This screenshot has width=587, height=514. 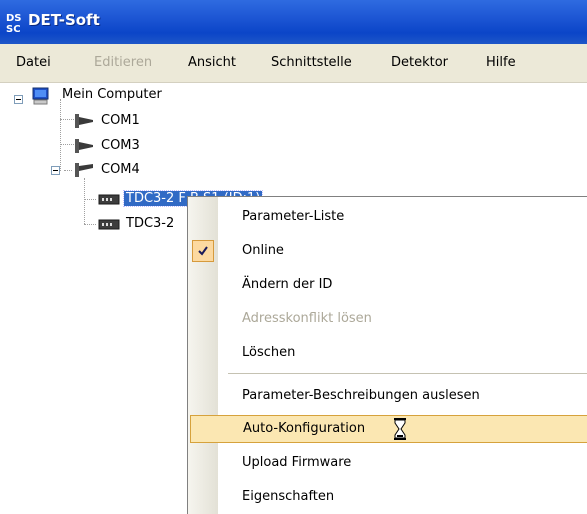 What do you see at coordinates (387, 497) in the screenshot?
I see `menu-item-eigenschaften: Eigenschaften` at bounding box center [387, 497].